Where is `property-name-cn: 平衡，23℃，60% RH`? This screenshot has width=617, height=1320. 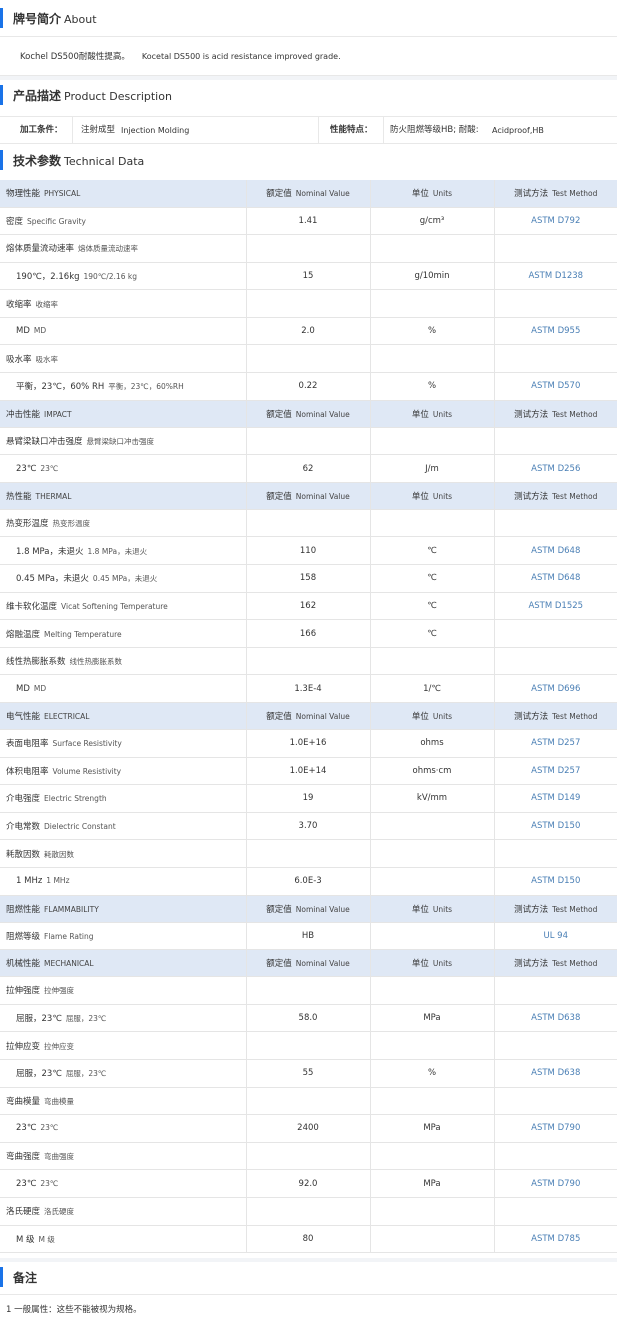 property-name-cn: 平衡，23℃，60% RH is located at coordinates (60, 387).